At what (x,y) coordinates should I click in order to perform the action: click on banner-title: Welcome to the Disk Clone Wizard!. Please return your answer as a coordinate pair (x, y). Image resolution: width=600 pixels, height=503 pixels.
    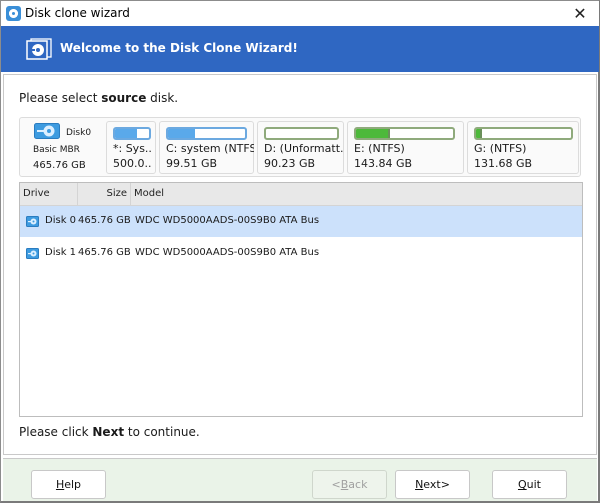
    Looking at the image, I should click on (179, 48).